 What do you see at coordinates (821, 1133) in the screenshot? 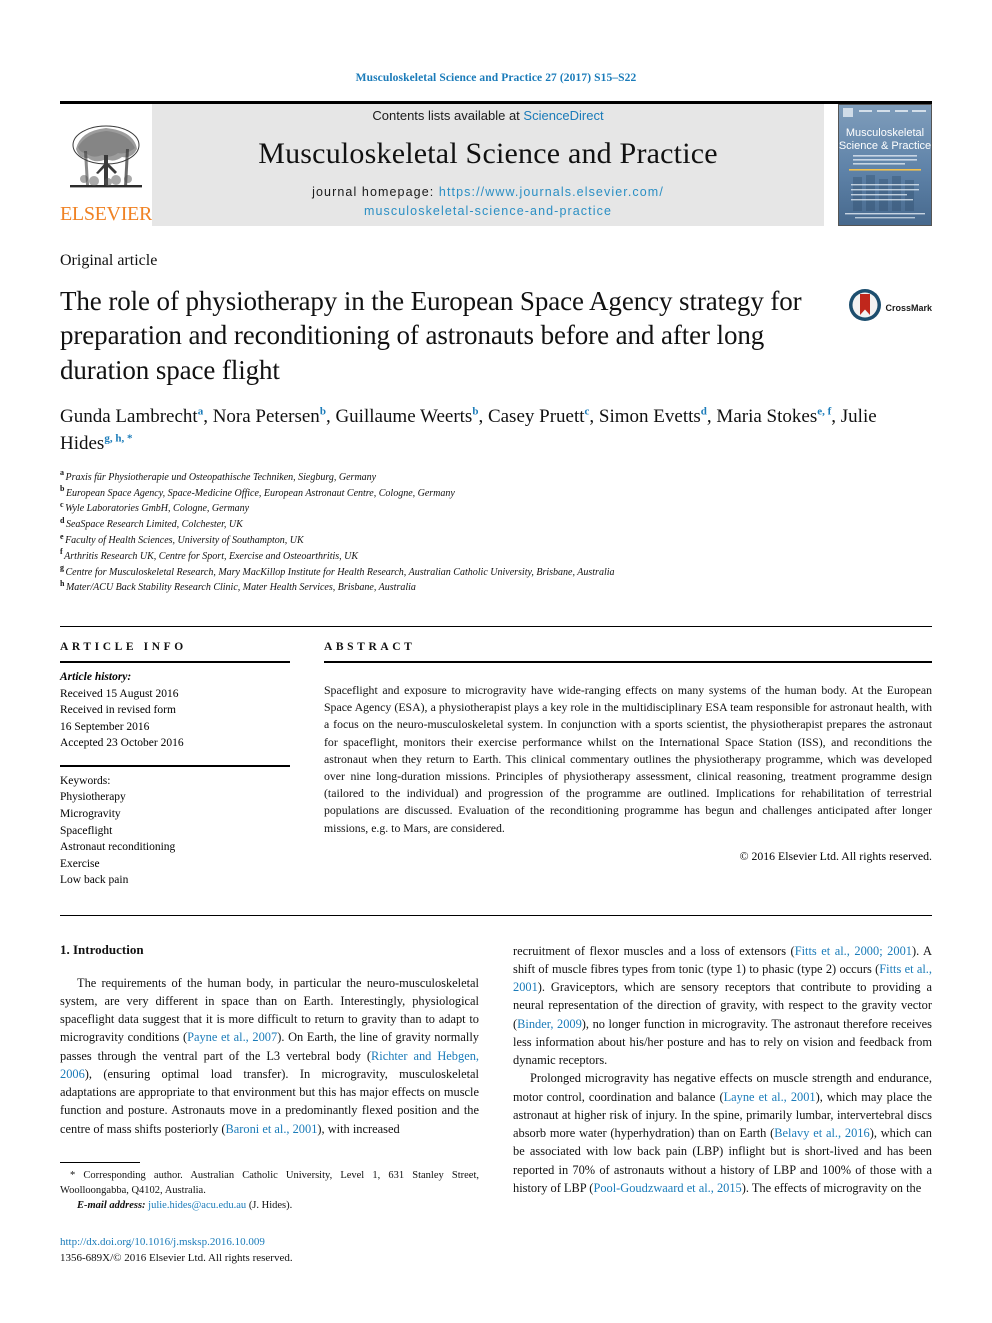
I see `citation-link: Belavy et al., 2016` at bounding box center [821, 1133].